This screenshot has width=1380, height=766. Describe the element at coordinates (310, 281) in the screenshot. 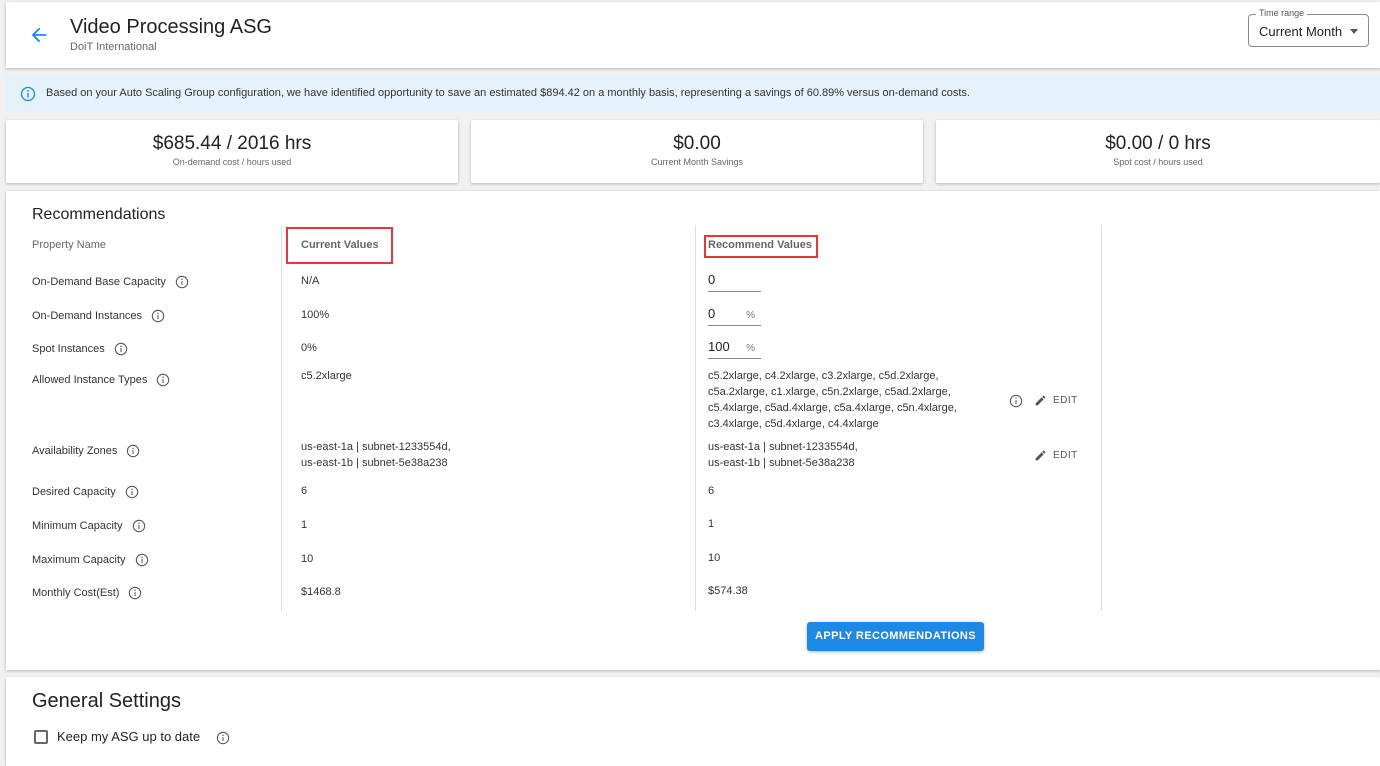

I see `current-value: N/A` at that location.